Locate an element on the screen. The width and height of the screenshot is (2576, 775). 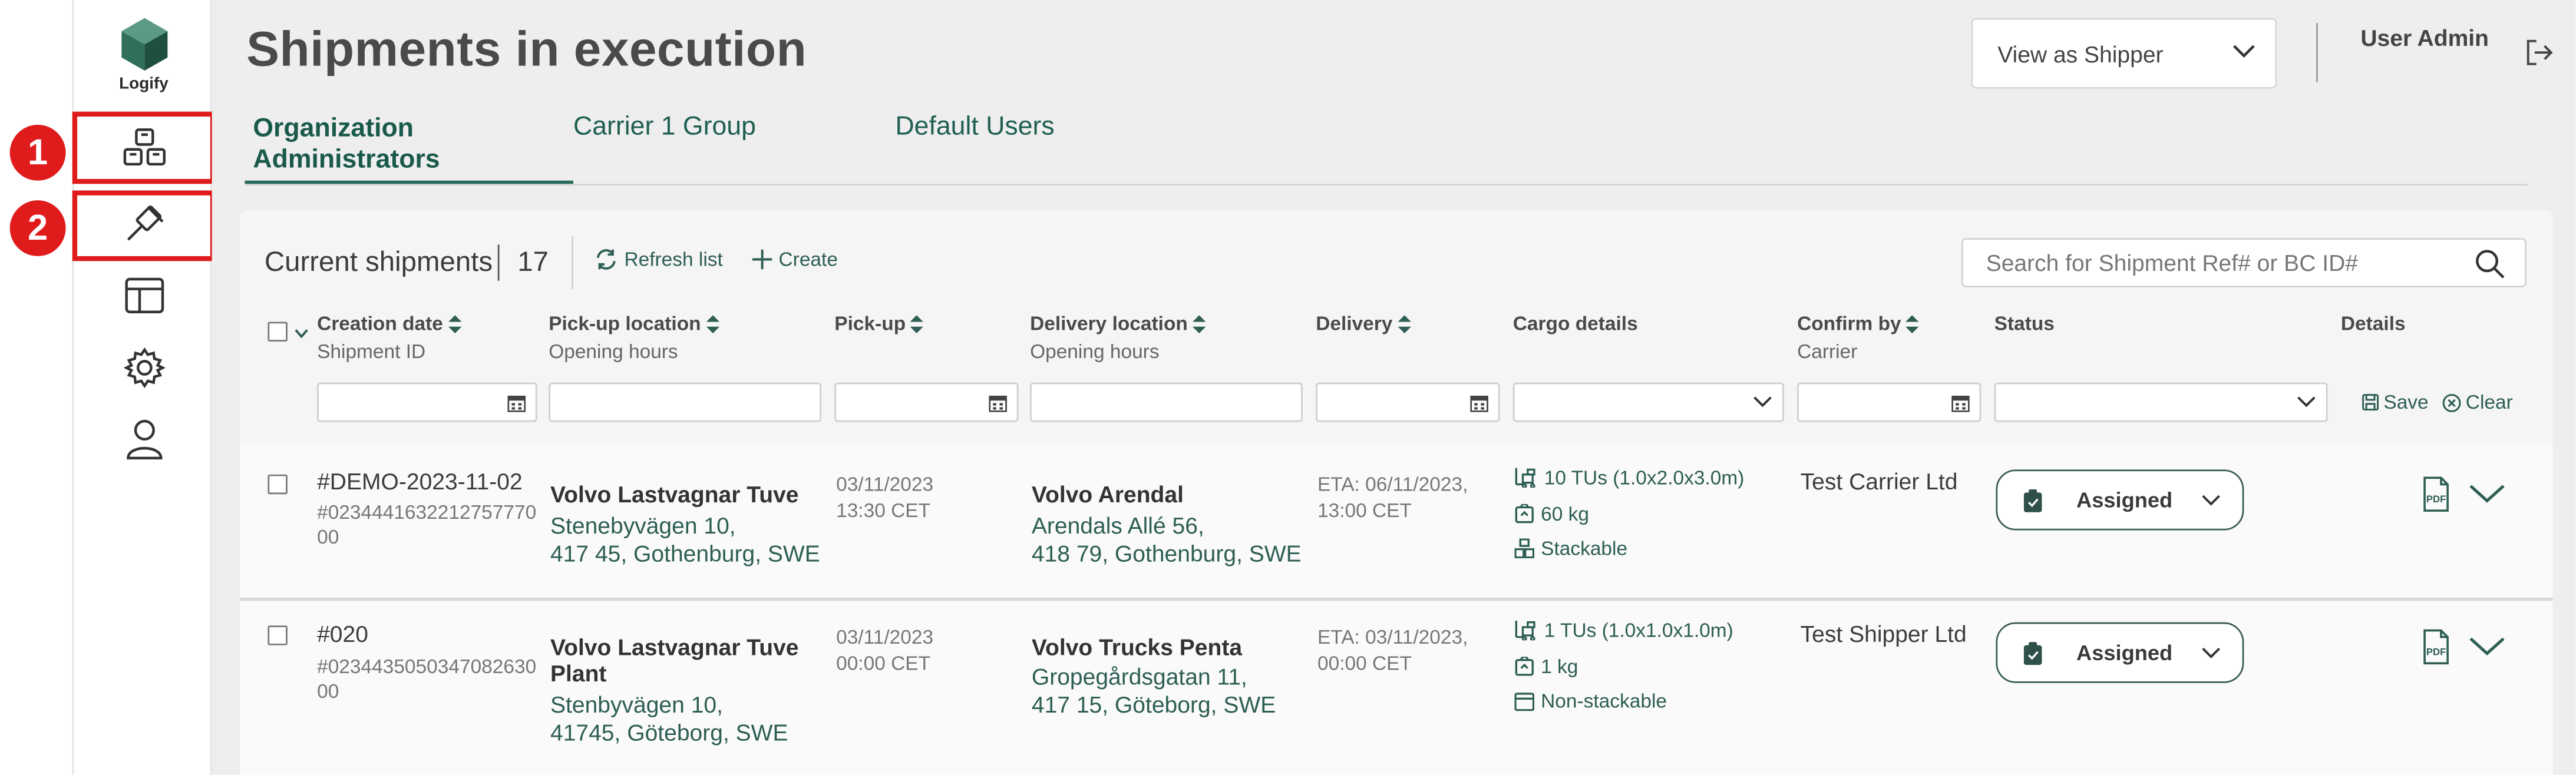
filter-status is located at coordinates (2161, 402).